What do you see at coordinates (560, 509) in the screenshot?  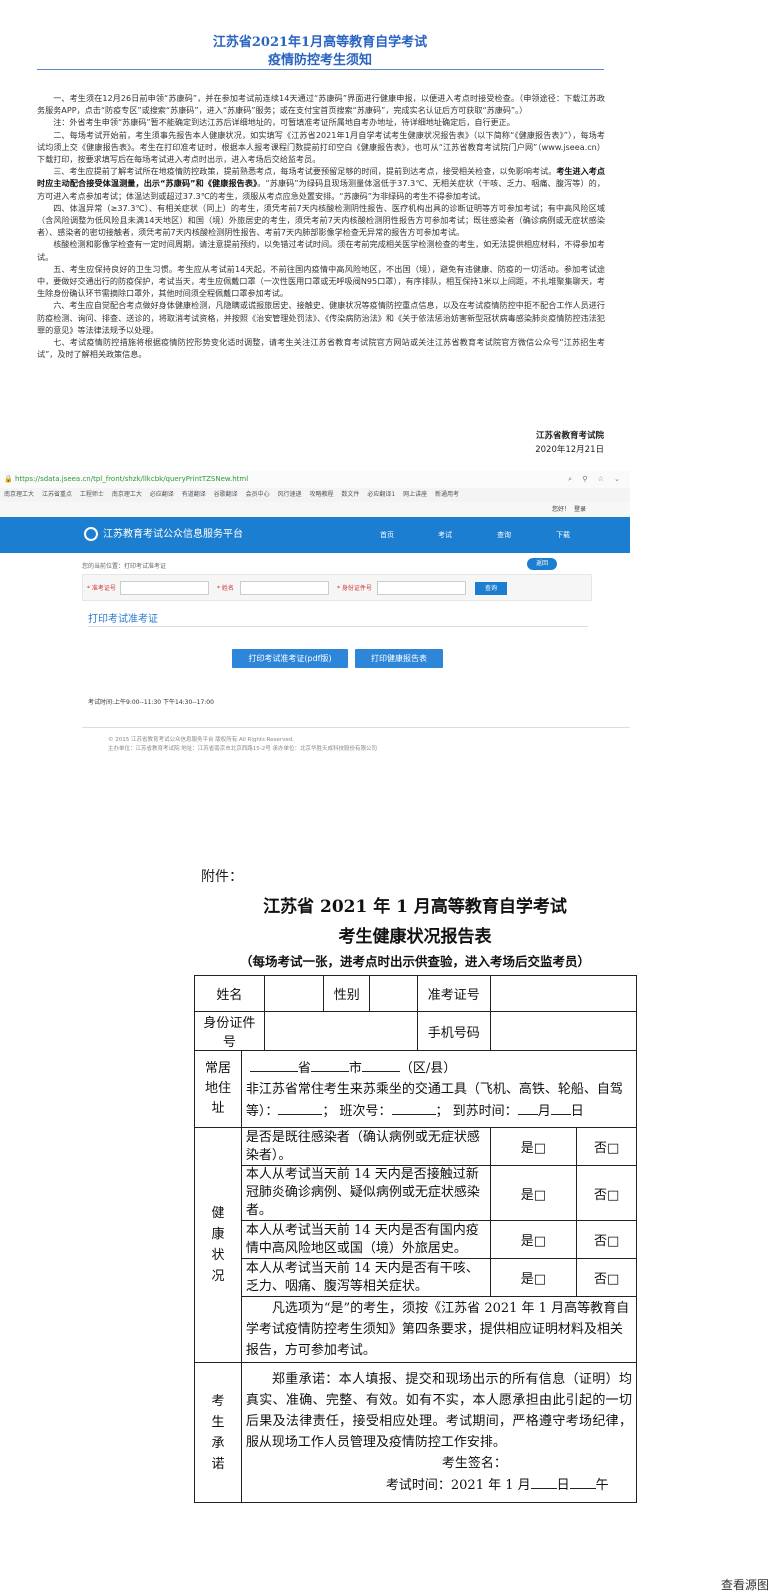 I see `greeting: 您好！` at bounding box center [560, 509].